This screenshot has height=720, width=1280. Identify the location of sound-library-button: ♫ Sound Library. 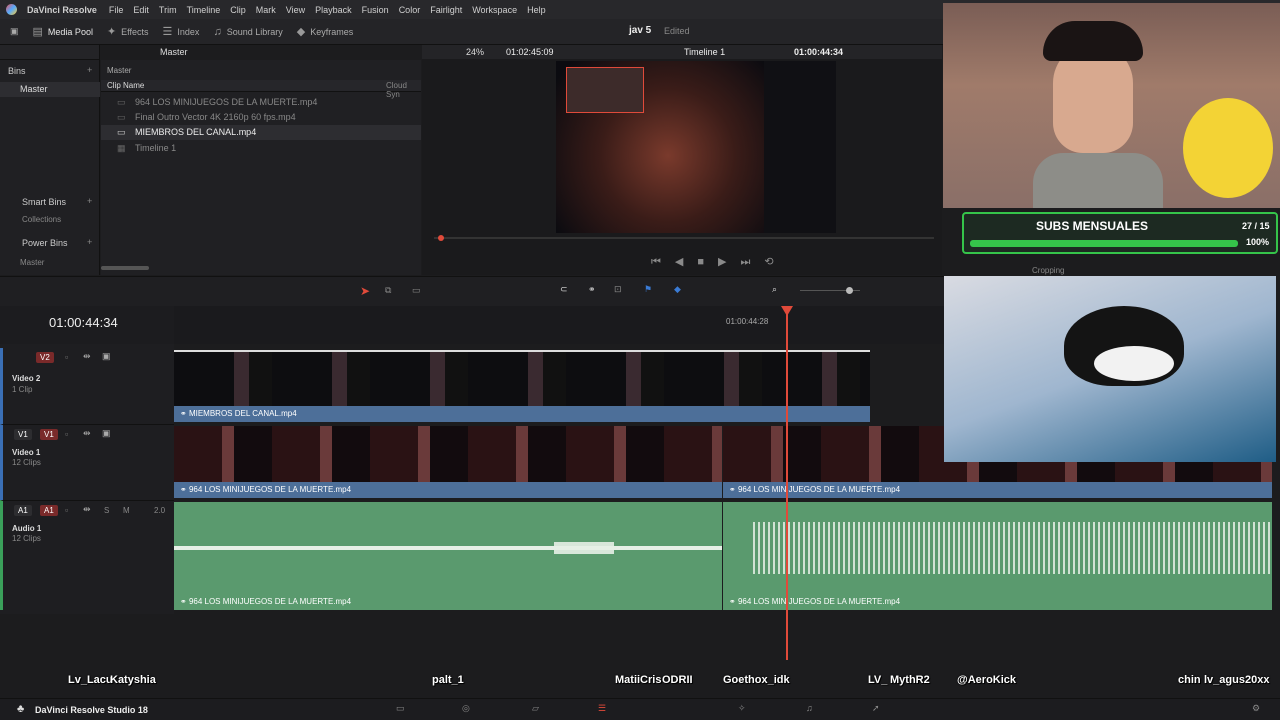
(247, 32).